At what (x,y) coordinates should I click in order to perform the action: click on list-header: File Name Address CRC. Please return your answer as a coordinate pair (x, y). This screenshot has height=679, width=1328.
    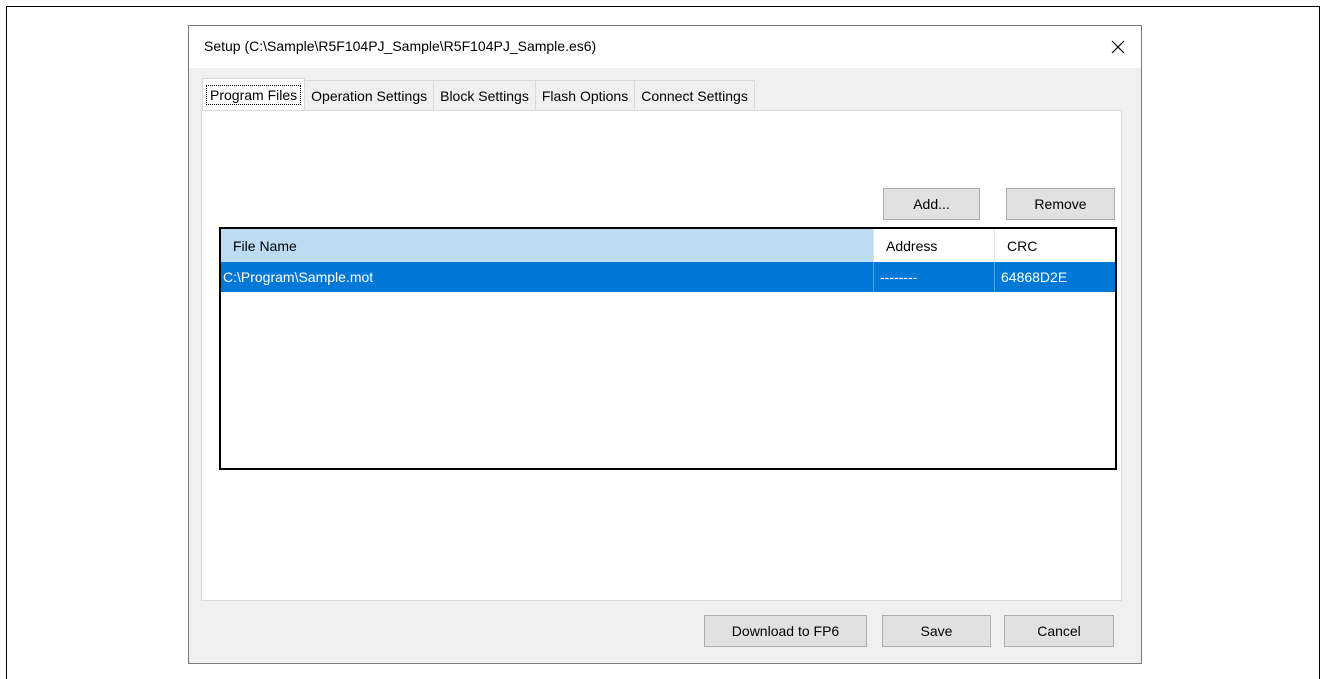
    Looking at the image, I should click on (668, 246).